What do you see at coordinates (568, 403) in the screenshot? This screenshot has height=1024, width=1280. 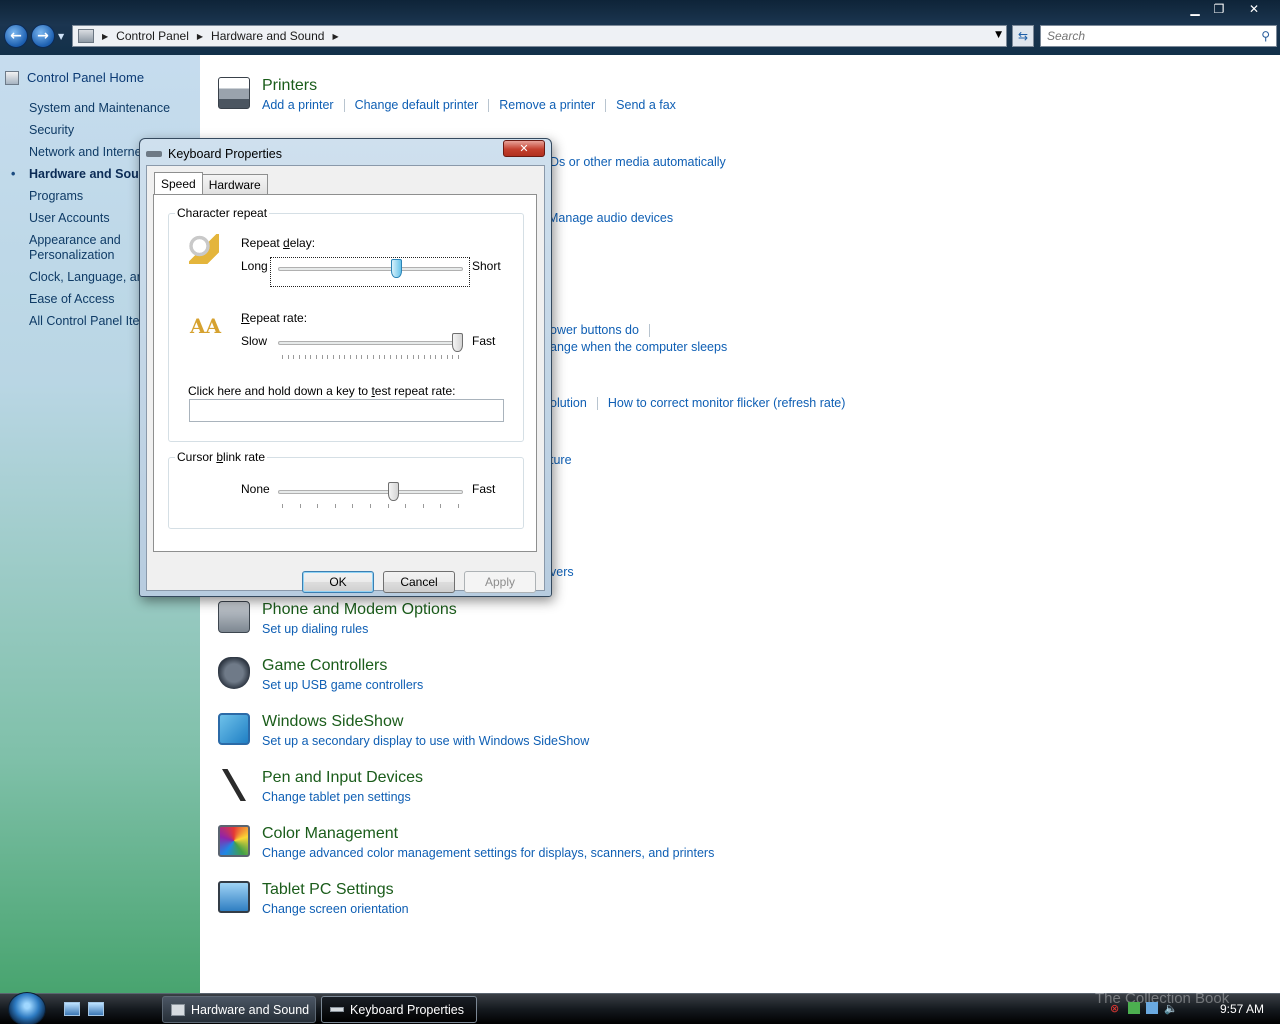 I see `resolution-link: olution` at bounding box center [568, 403].